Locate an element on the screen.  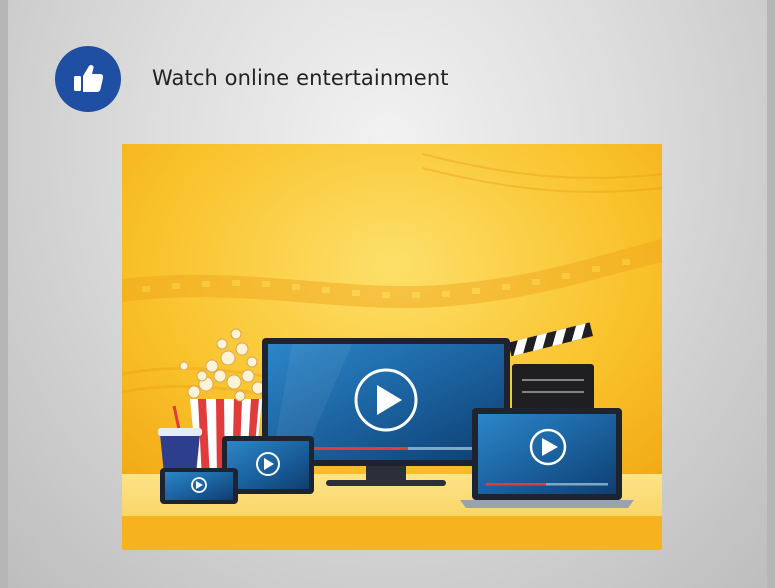
laptop-device is located at coordinates (547, 458).